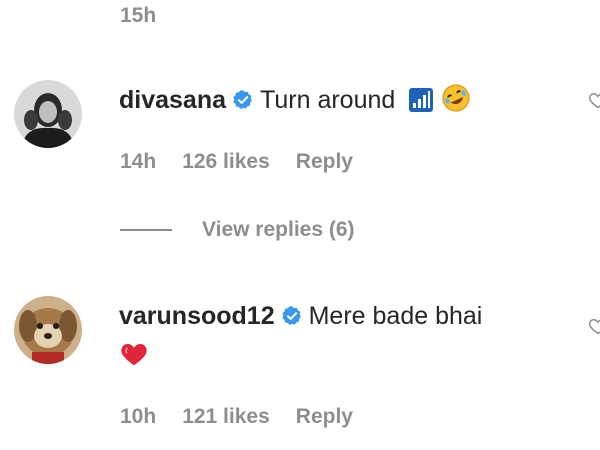  I want to click on comment-text: Turn around, so click(328, 100).